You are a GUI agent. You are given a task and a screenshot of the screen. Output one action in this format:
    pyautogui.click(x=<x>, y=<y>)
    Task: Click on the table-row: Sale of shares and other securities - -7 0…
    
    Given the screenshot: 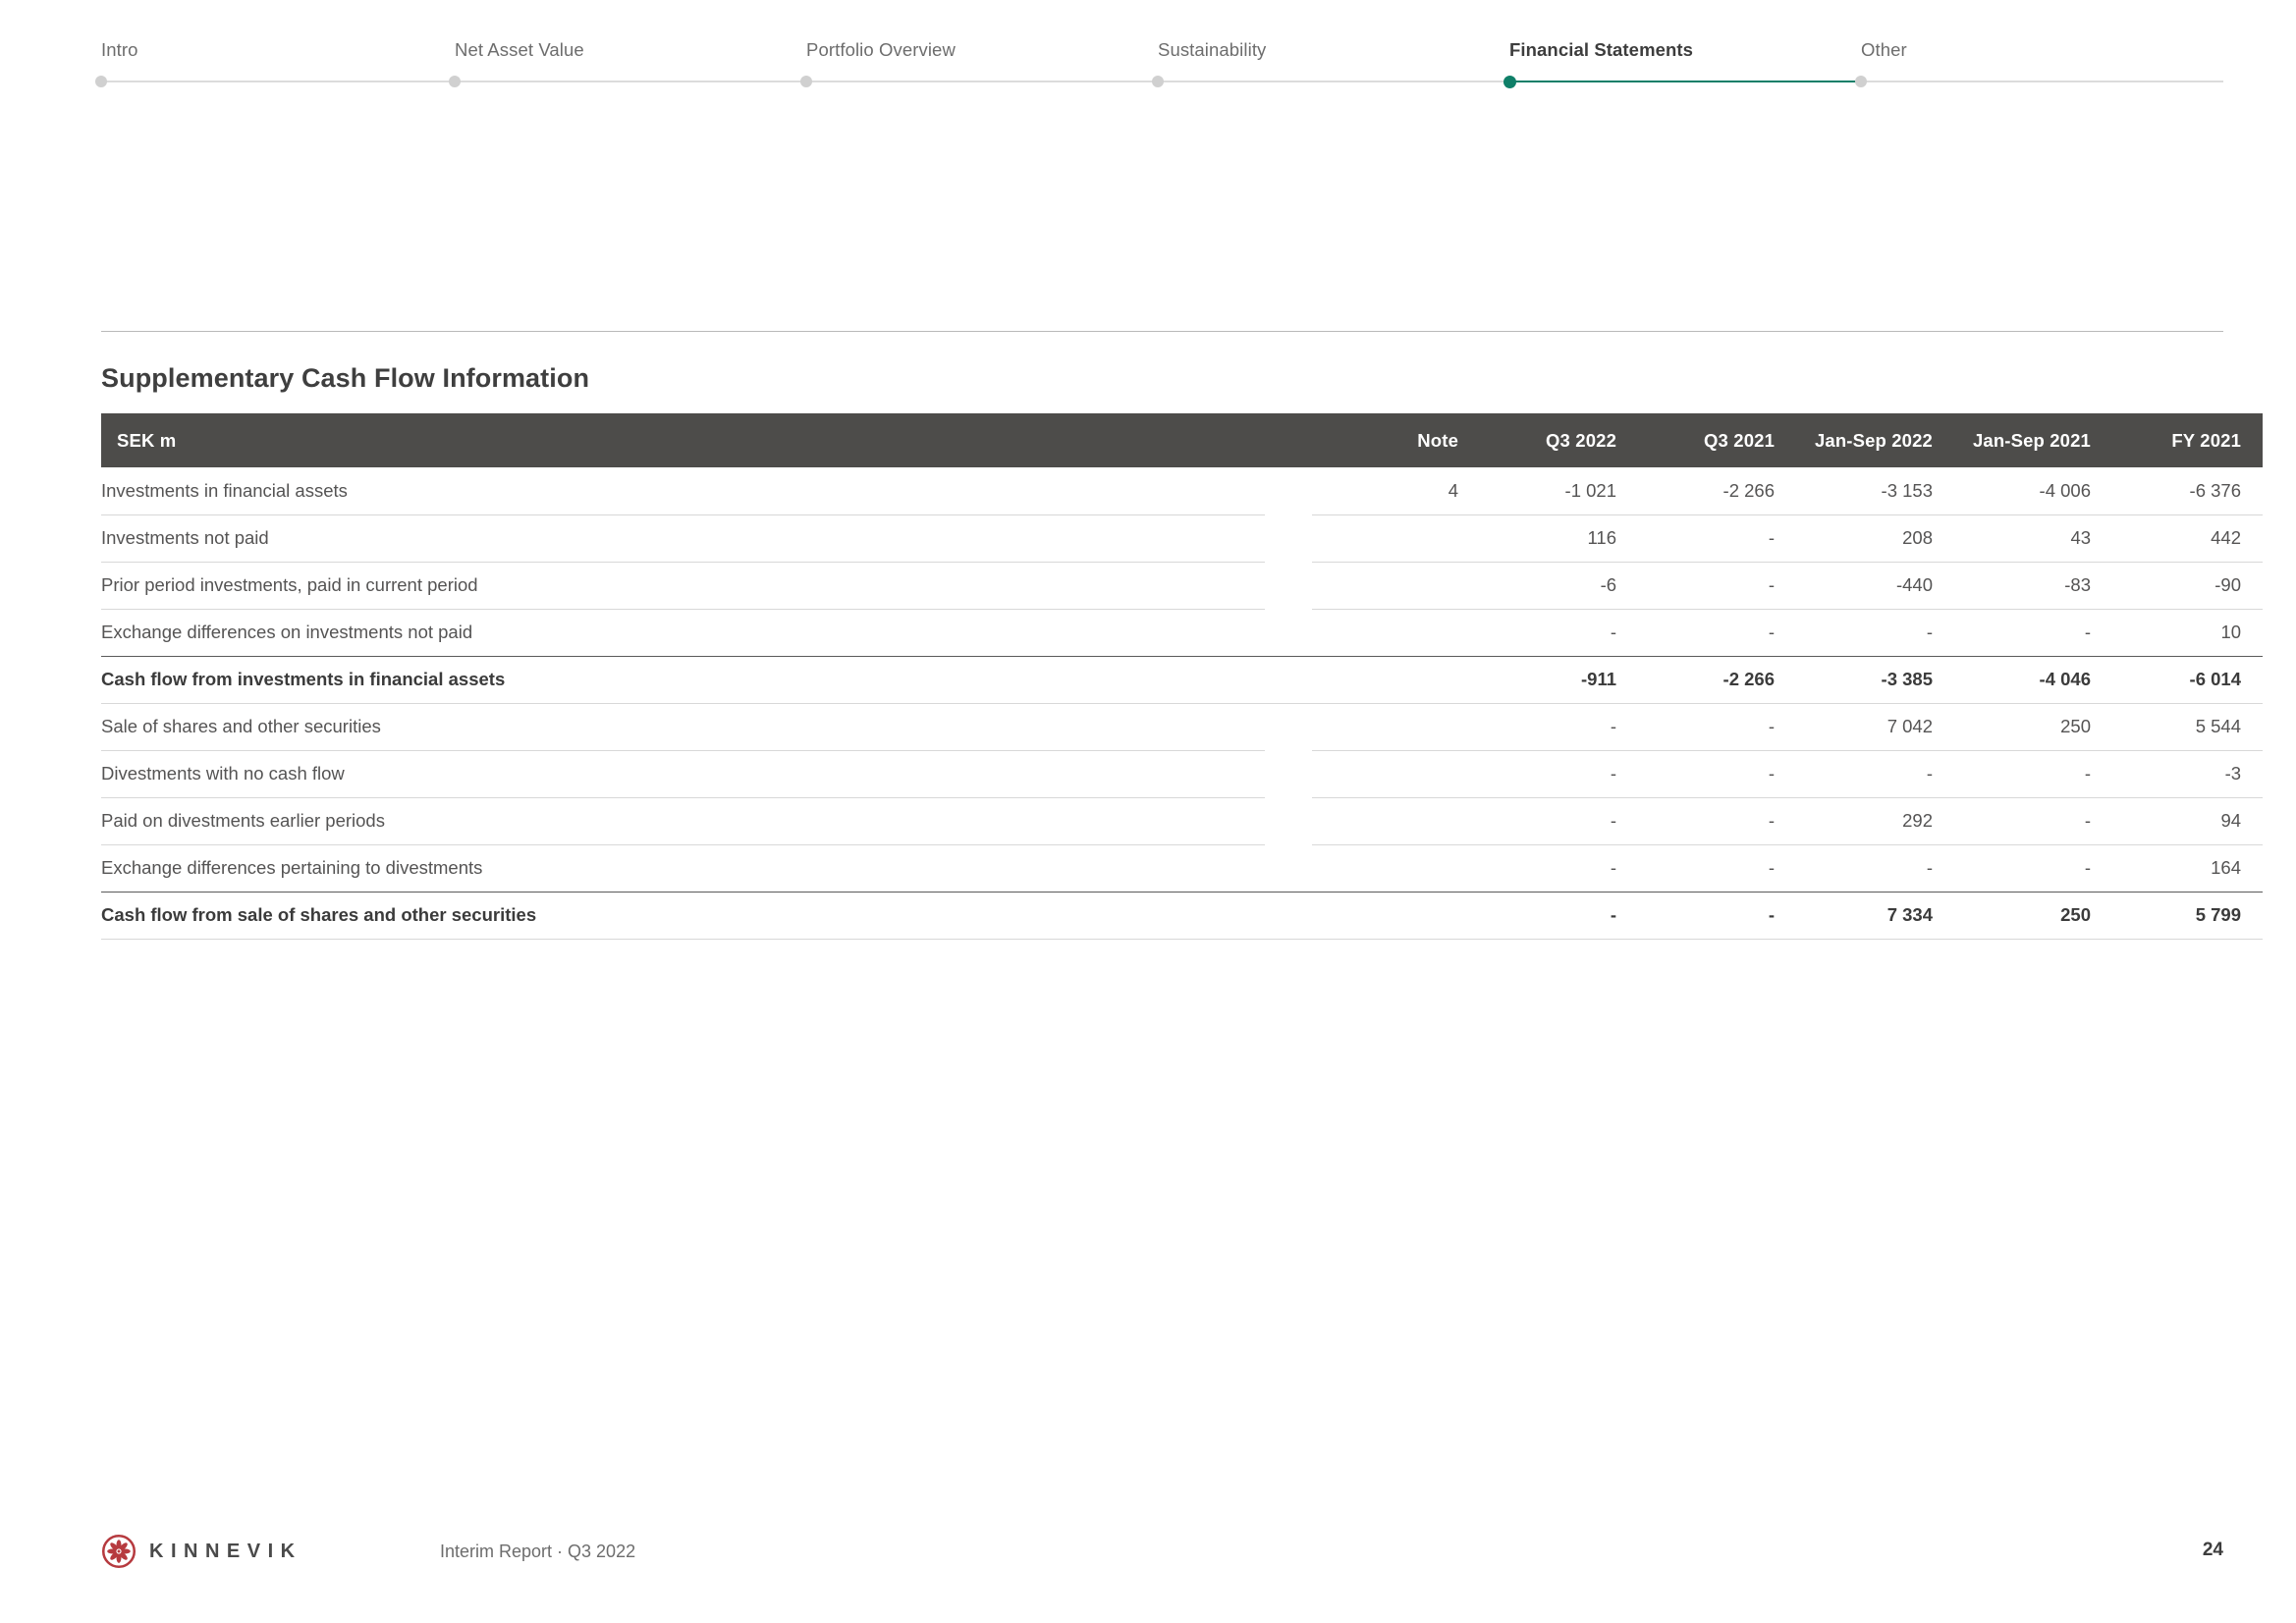 What is the action you would take?
    pyautogui.click(x=1182, y=727)
    